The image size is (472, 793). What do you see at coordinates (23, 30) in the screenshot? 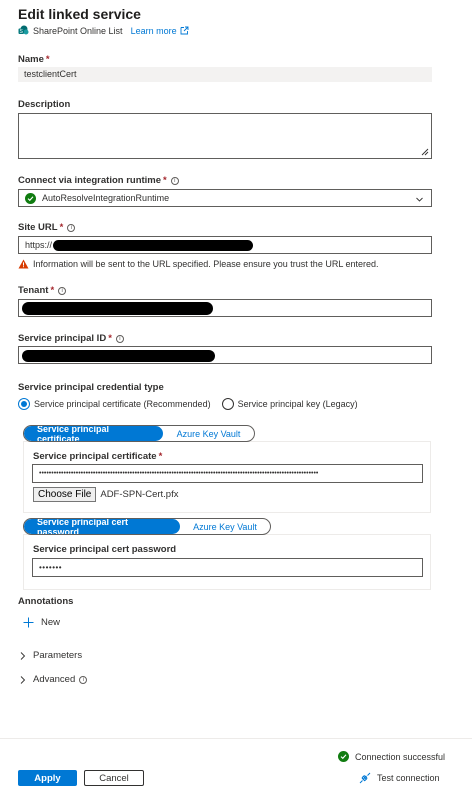
I see `sharepoint-icon: S` at bounding box center [23, 30].